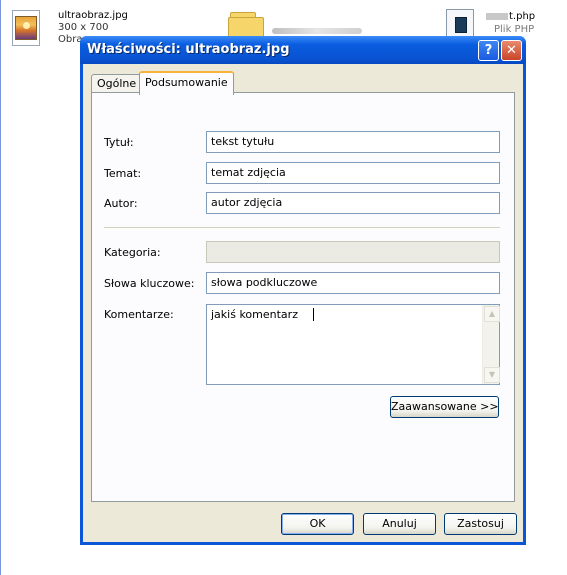  What do you see at coordinates (27, 30) in the screenshot?
I see `jpg-file-icon` at bounding box center [27, 30].